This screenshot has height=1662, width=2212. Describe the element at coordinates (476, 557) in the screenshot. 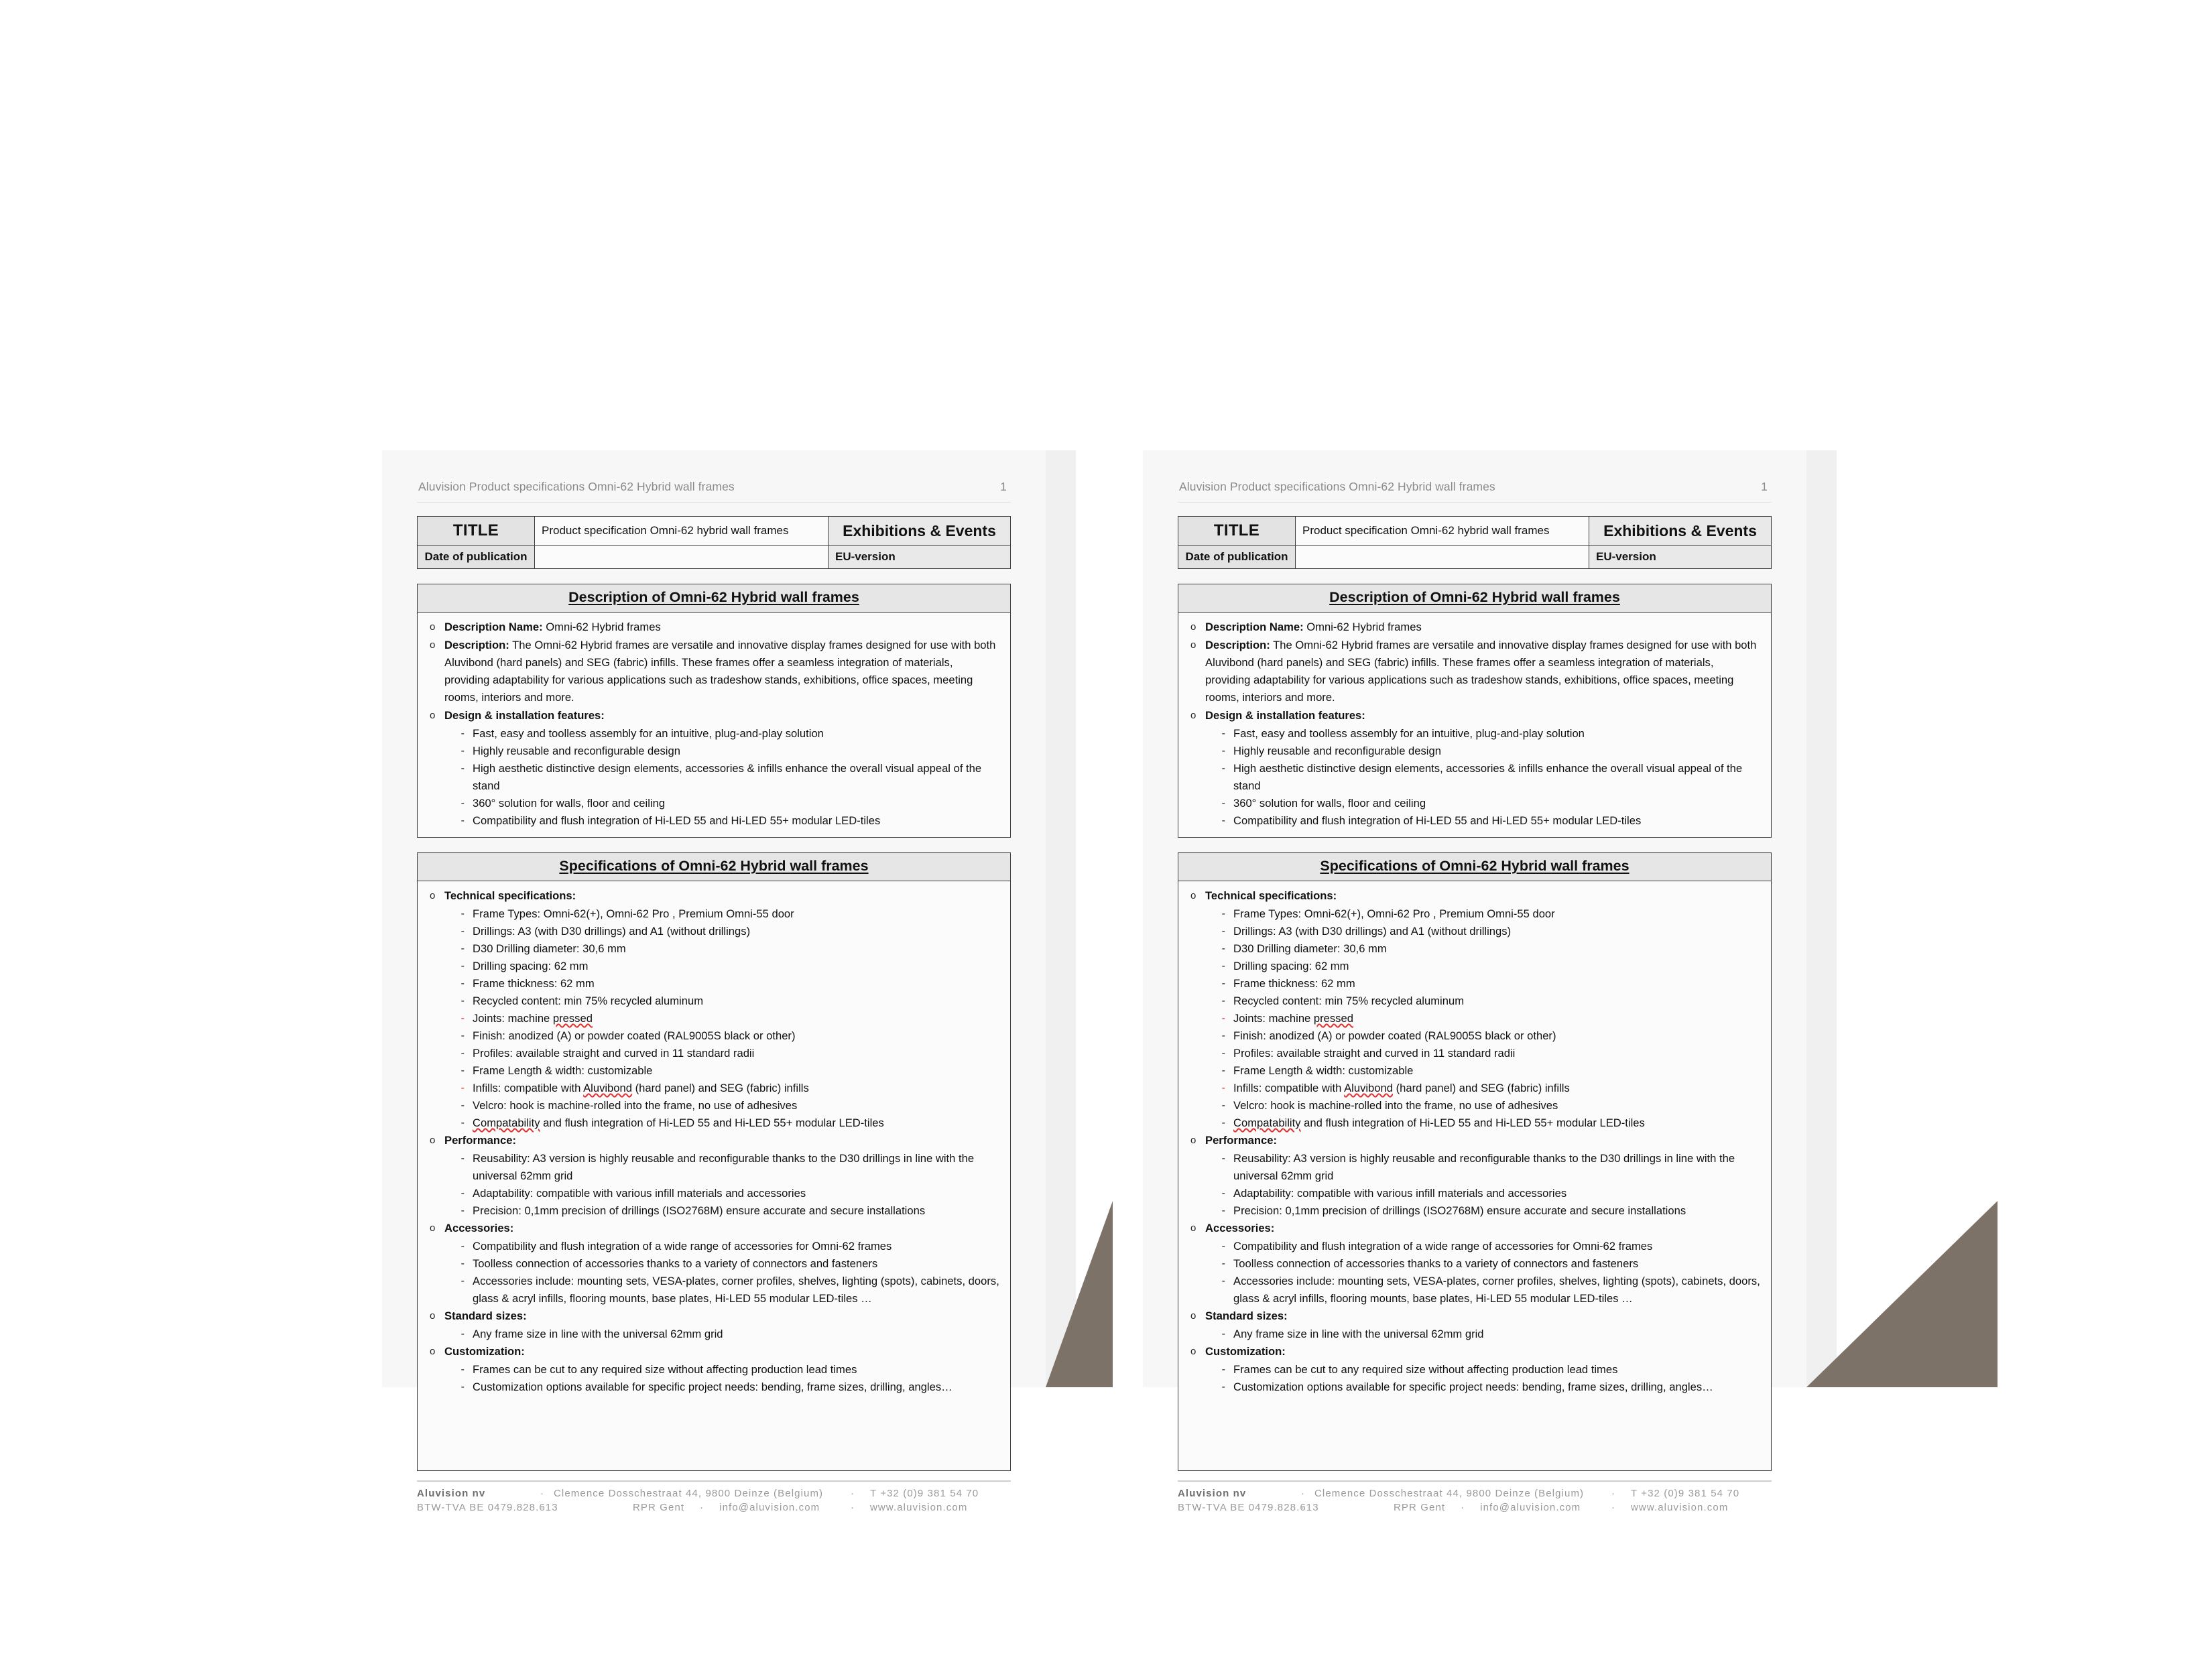

I see `date-of-publication-label: Date of publication` at that location.